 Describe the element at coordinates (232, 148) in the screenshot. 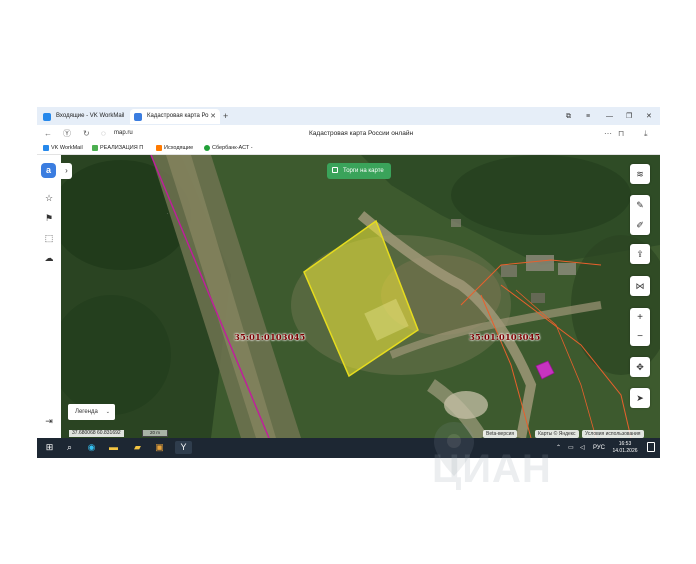

I see `bookmark-label: Сбербанк-АСТ -` at that location.